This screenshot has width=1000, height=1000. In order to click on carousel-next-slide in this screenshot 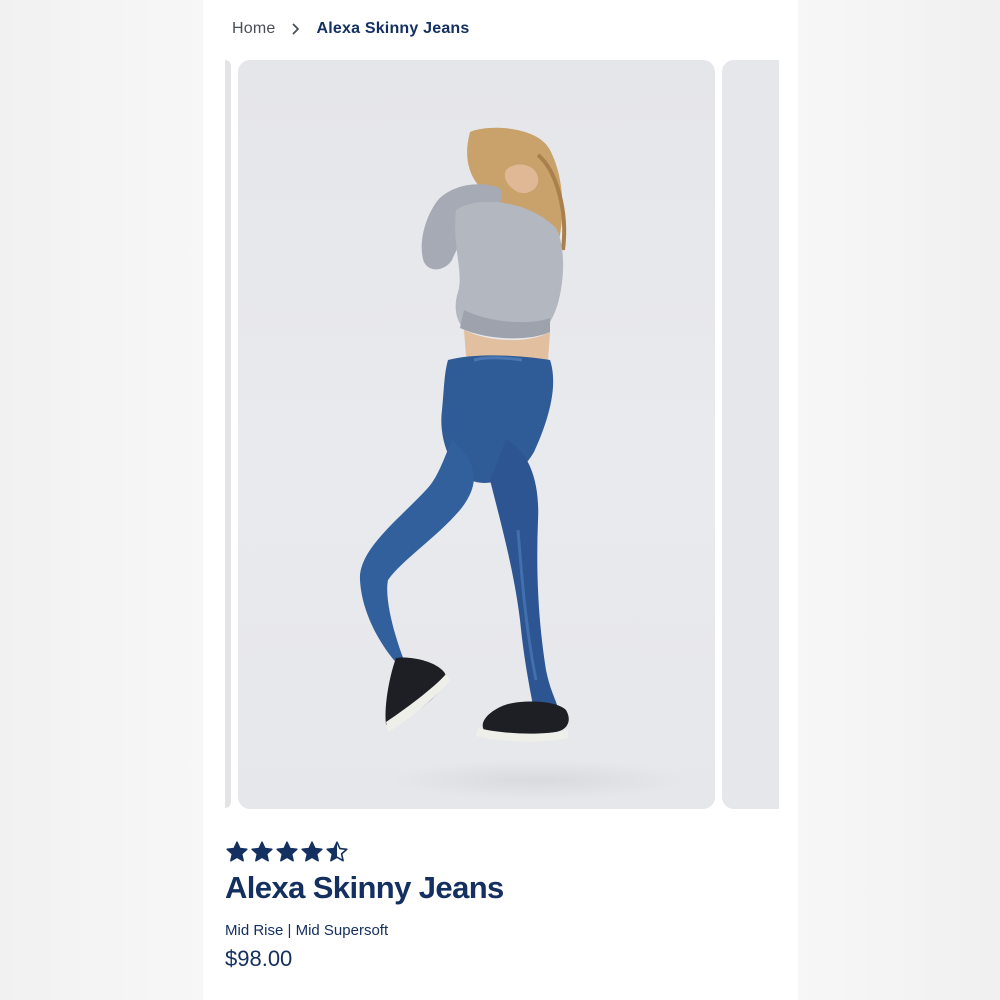, I will do `click(750, 434)`.